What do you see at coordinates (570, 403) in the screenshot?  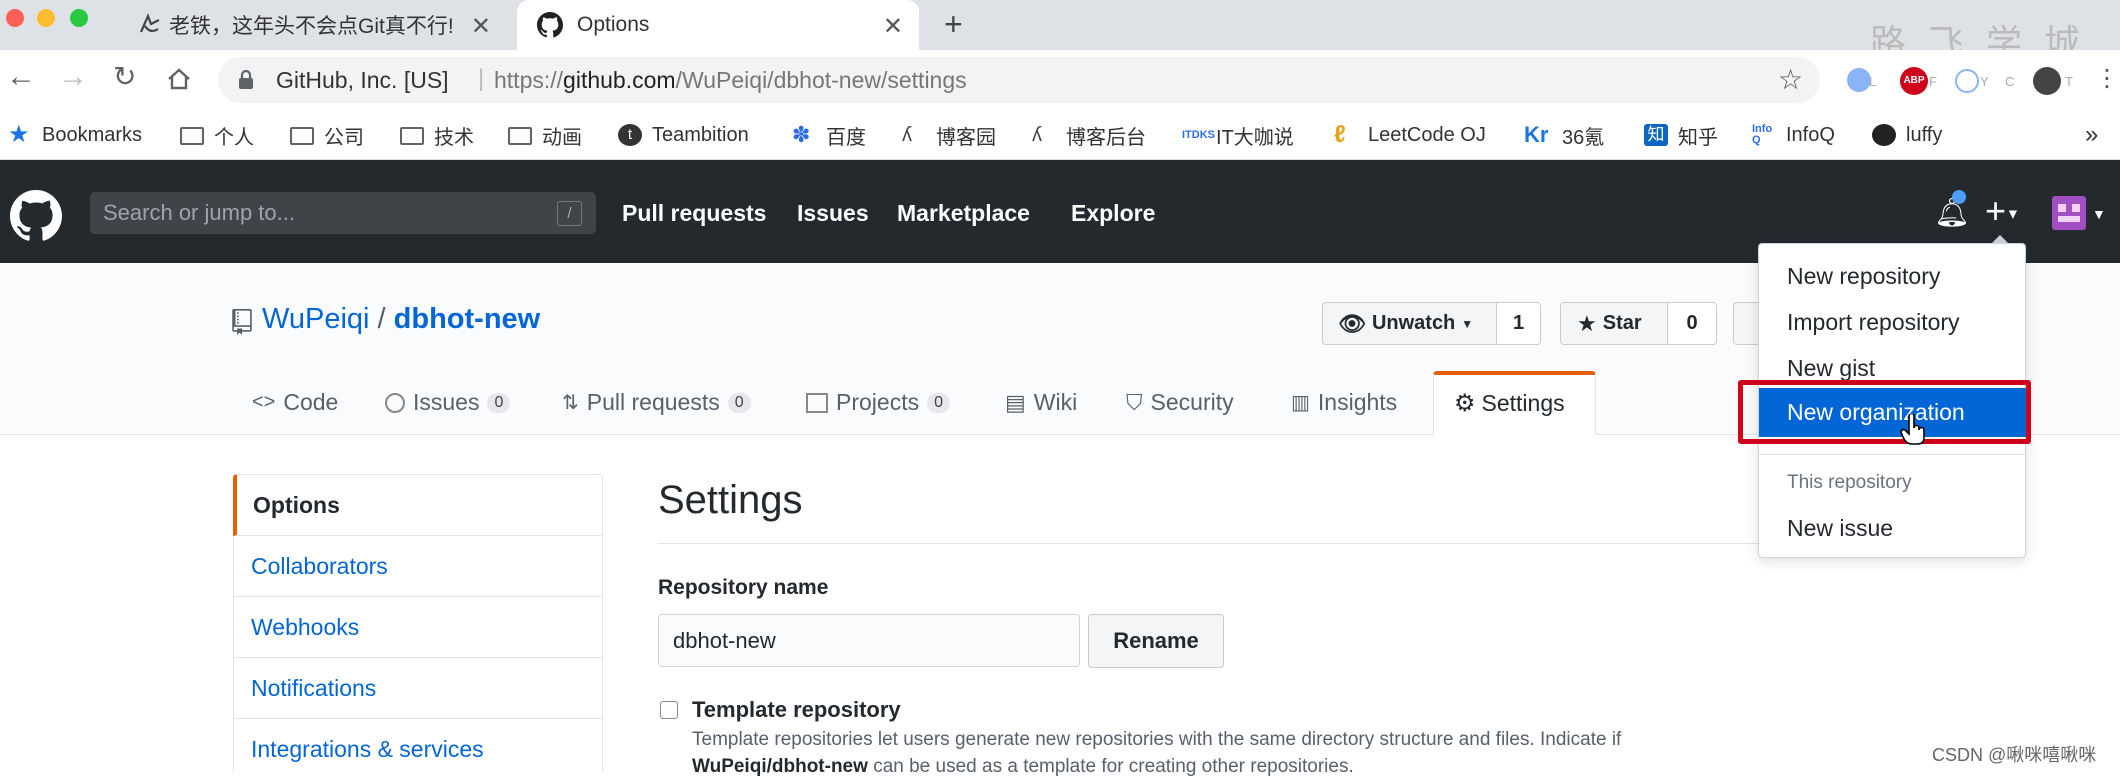 I see `pull-request-icon: ⇅` at bounding box center [570, 403].